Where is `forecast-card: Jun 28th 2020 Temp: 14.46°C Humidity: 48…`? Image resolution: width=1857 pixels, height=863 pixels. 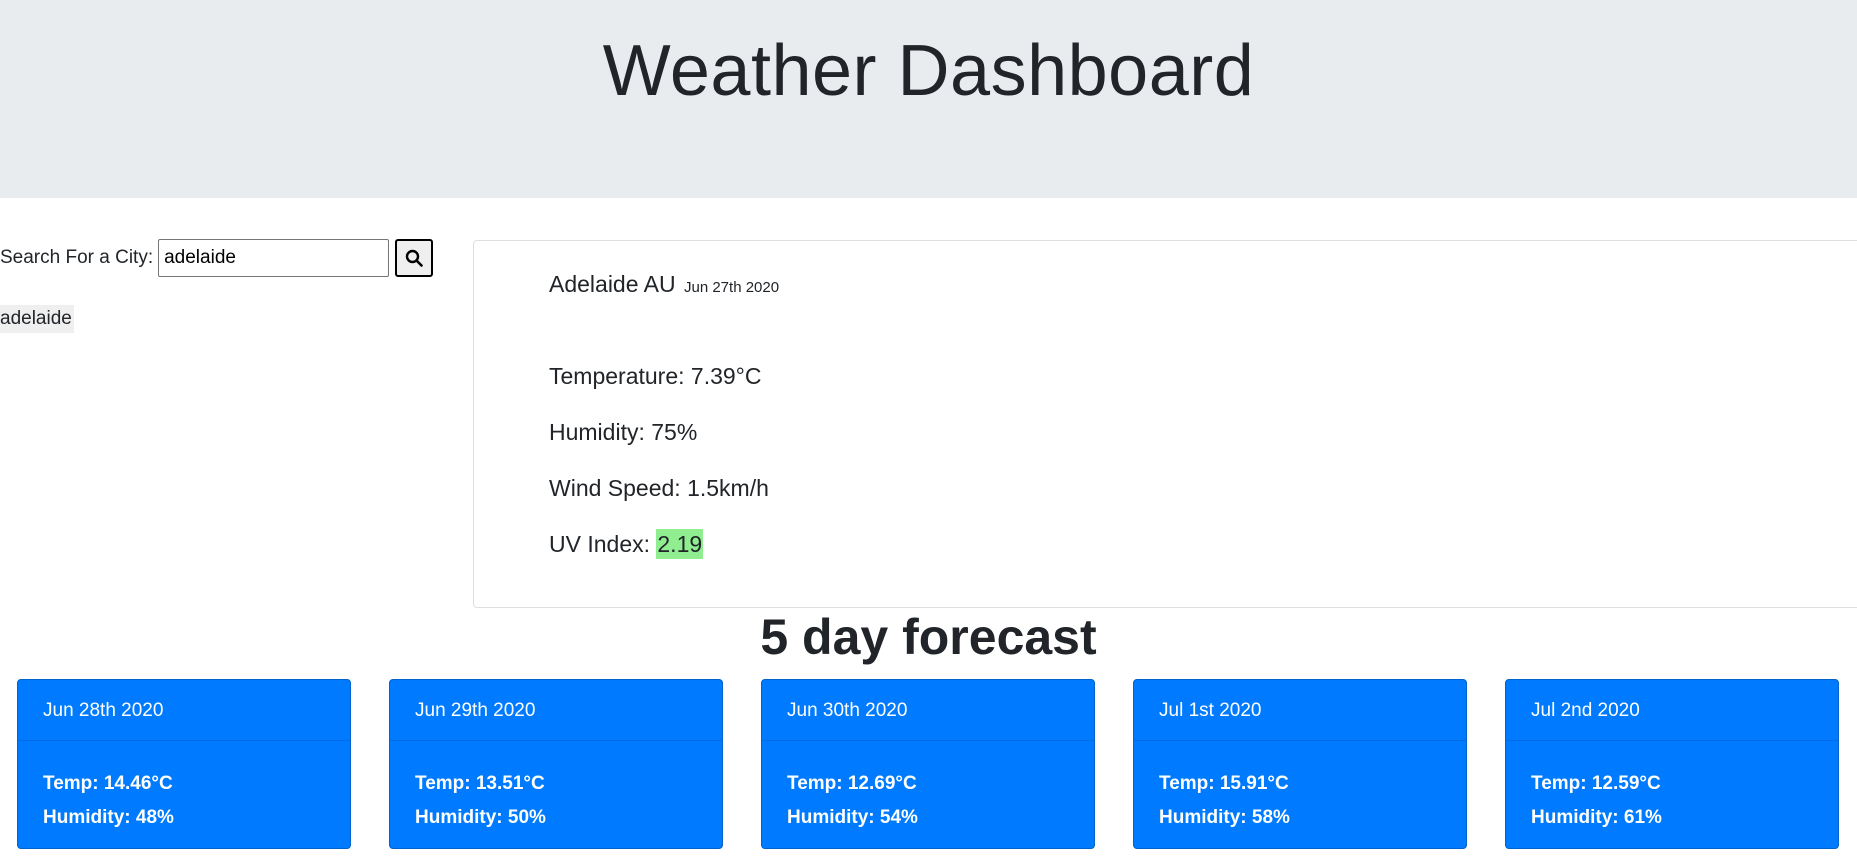 forecast-card: Jun 28th 2020 Temp: 14.46°C Humidity: 48… is located at coordinates (184, 764).